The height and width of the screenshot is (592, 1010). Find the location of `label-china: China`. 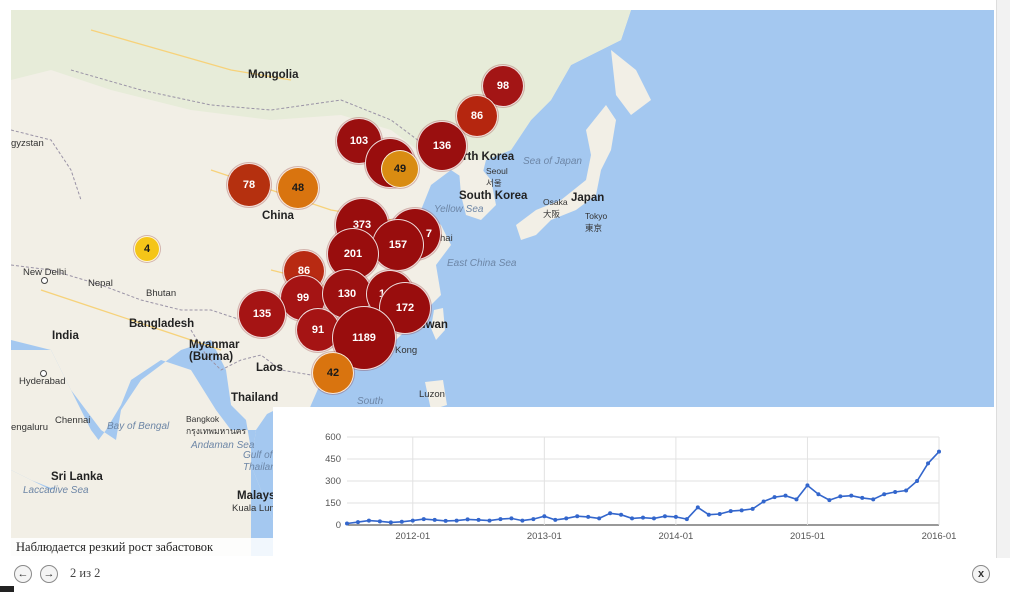

label-china: China is located at coordinates (278, 216).